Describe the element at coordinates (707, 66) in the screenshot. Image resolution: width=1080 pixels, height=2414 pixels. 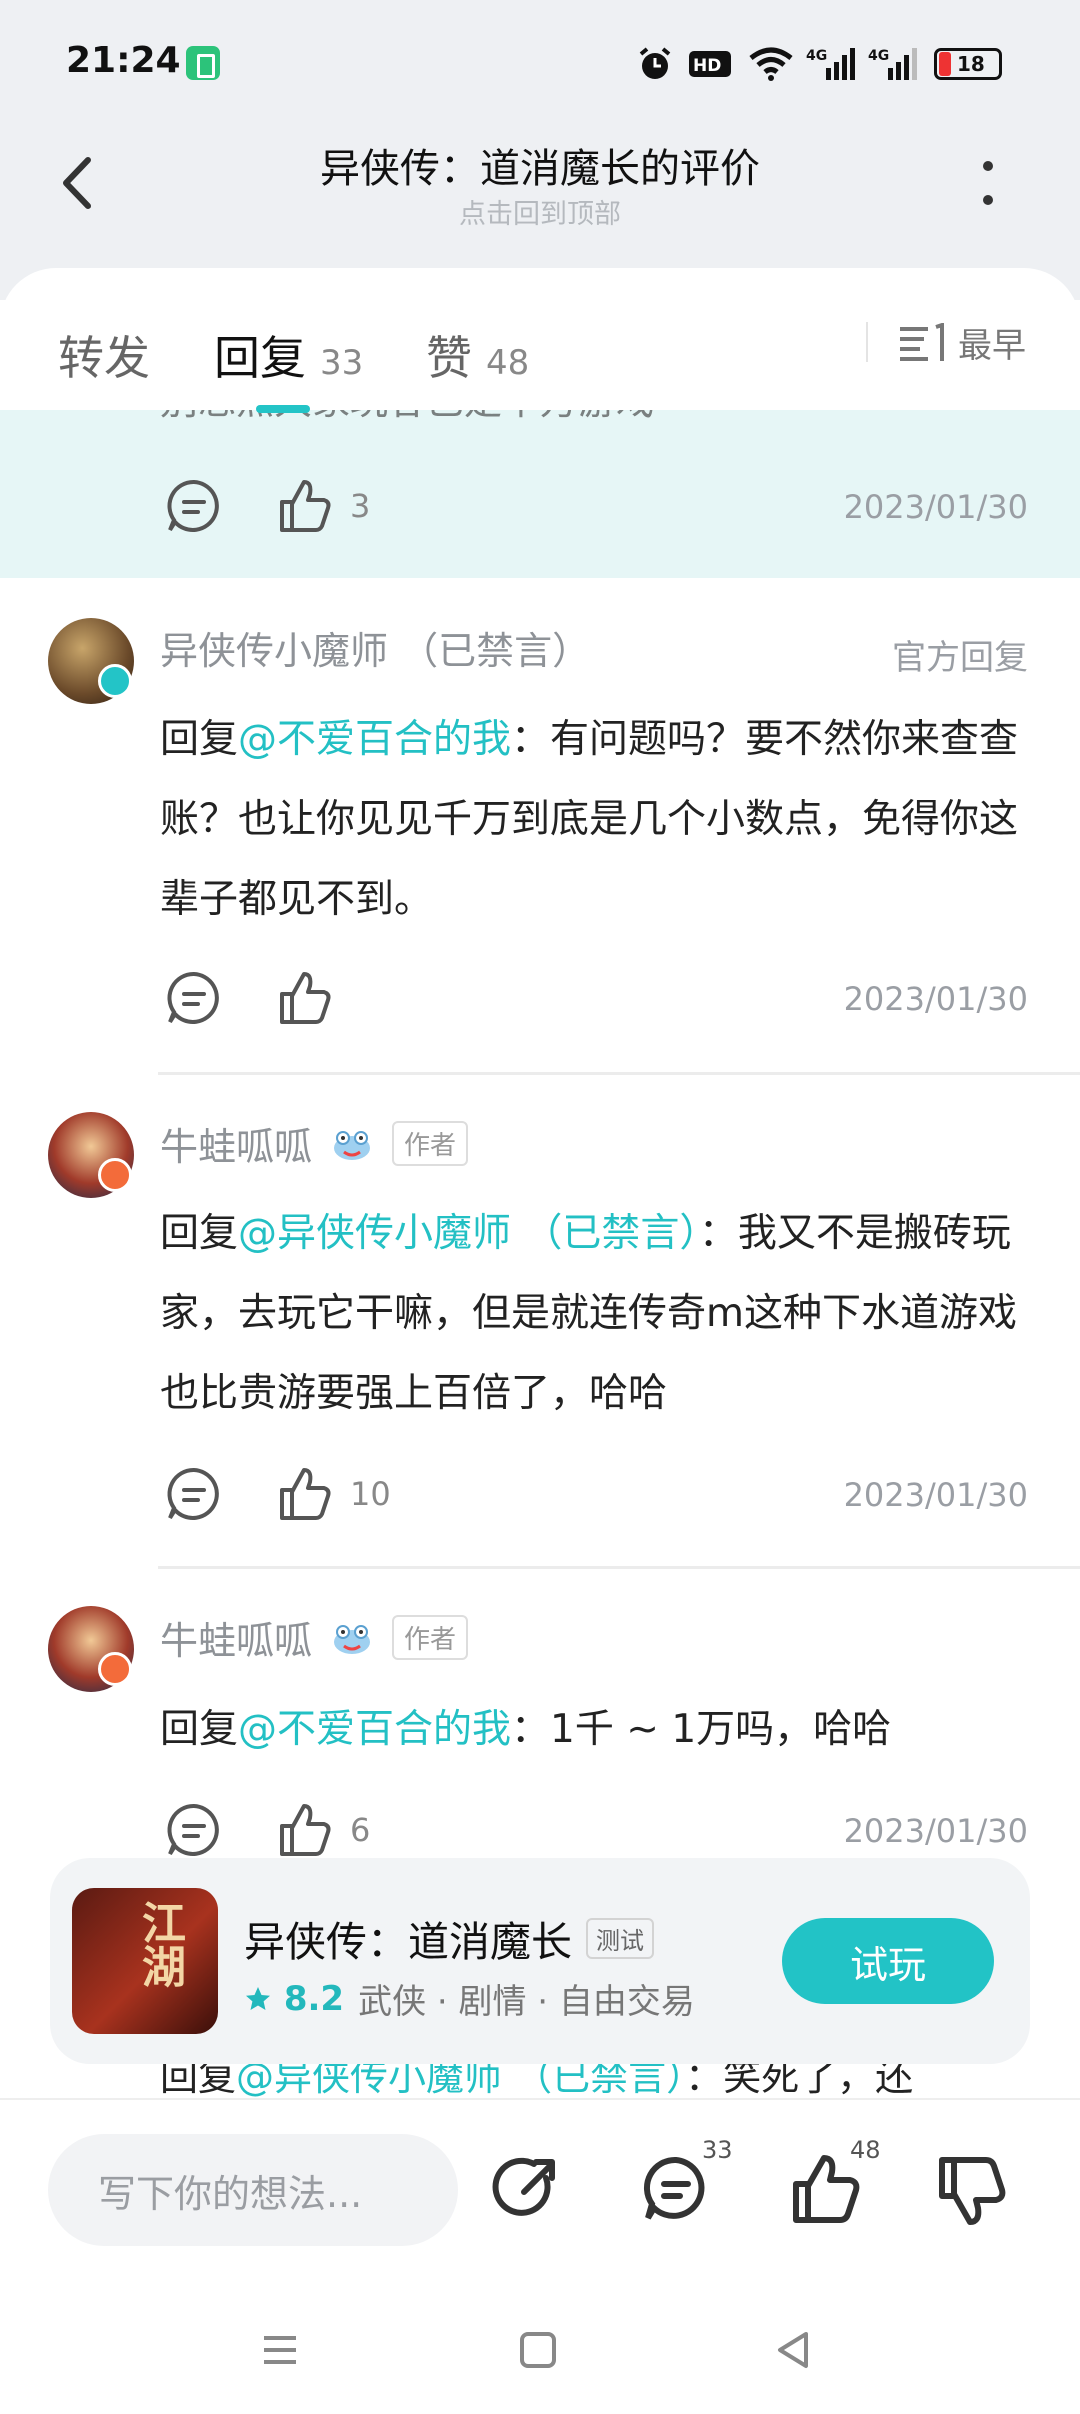
I see `svg-text: HD` at that location.